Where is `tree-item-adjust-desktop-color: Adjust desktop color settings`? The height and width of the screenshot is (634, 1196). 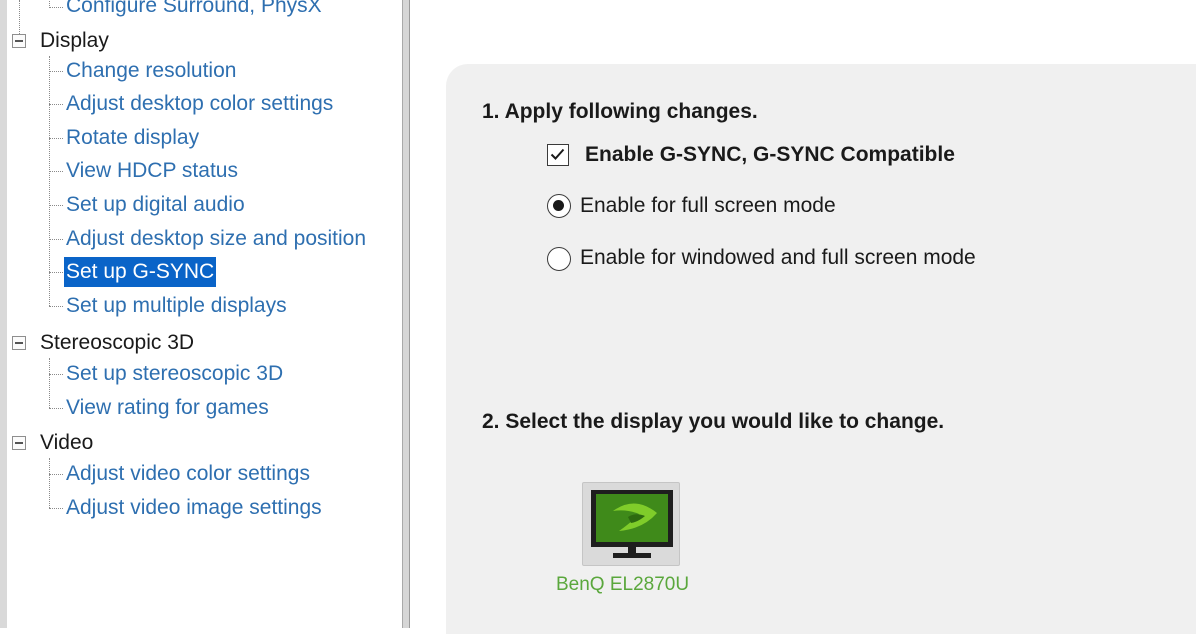
tree-item-adjust-desktop-color: Adjust desktop color settings is located at coordinates (199, 104).